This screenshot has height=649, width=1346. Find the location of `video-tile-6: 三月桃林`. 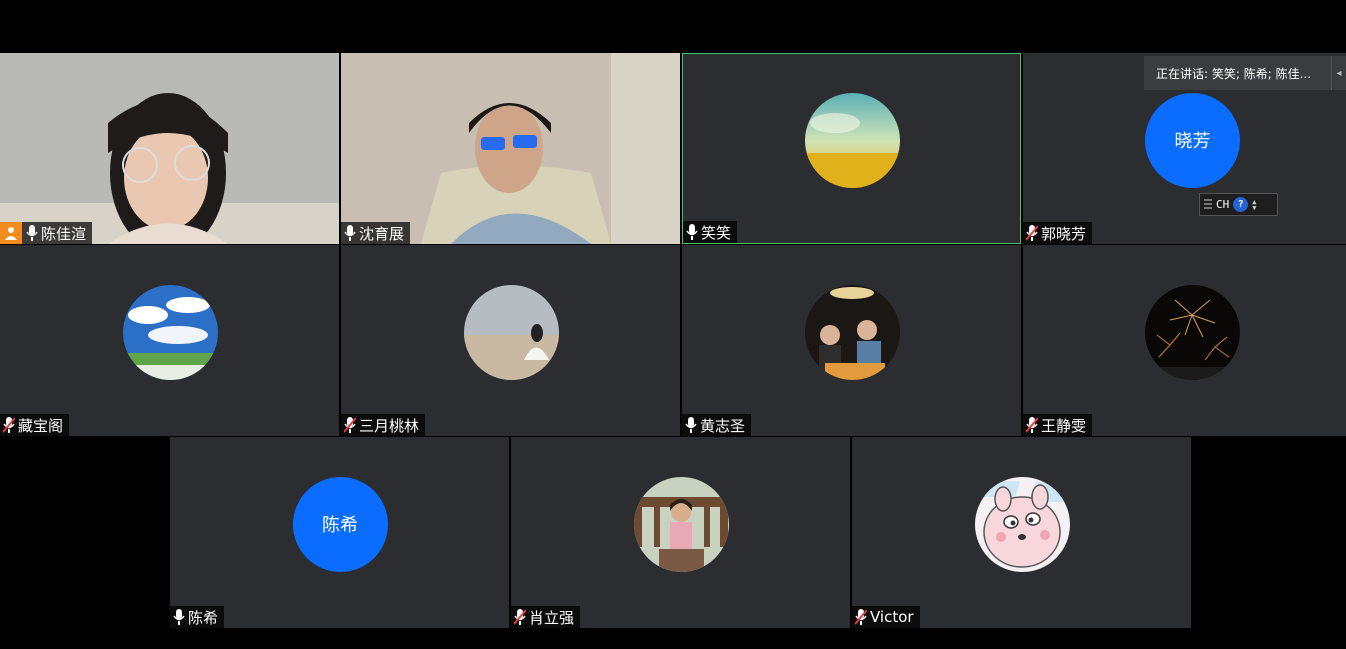

video-tile-6: 三月桃林 is located at coordinates (510, 340).